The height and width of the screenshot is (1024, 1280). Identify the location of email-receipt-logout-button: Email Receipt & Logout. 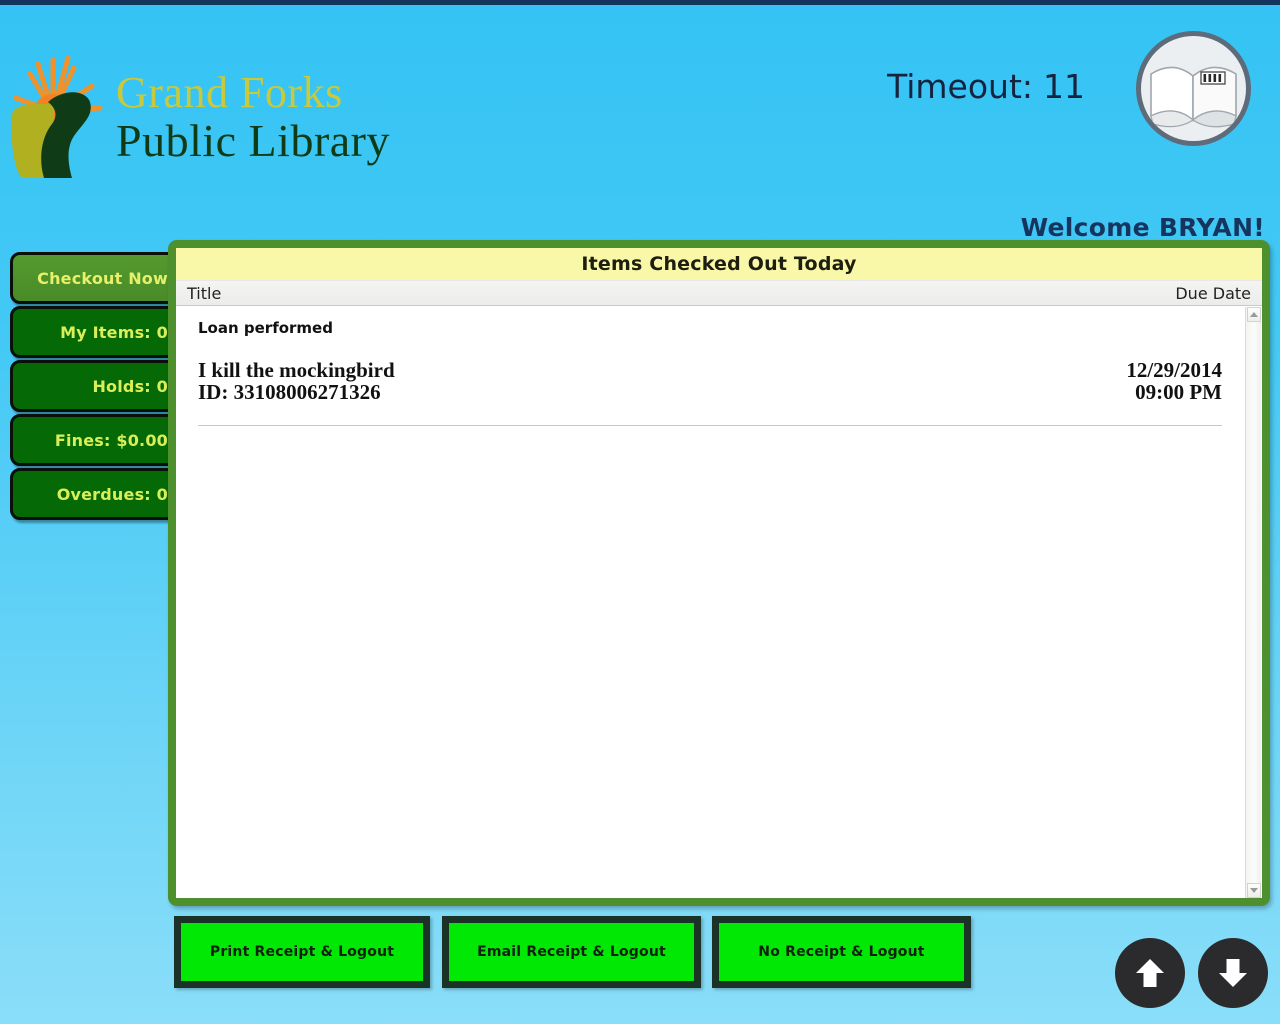
(571, 952).